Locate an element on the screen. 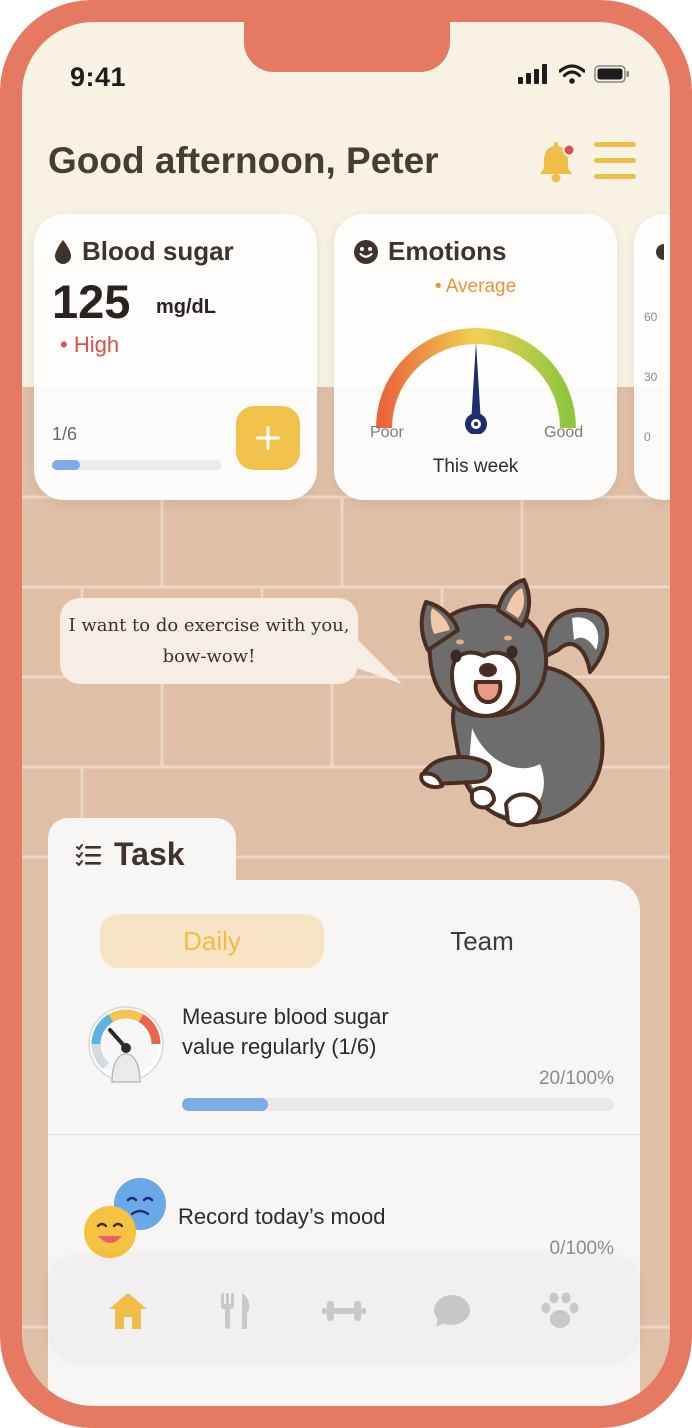 The width and height of the screenshot is (692, 1428). checklist-icon is located at coordinates (88, 854).